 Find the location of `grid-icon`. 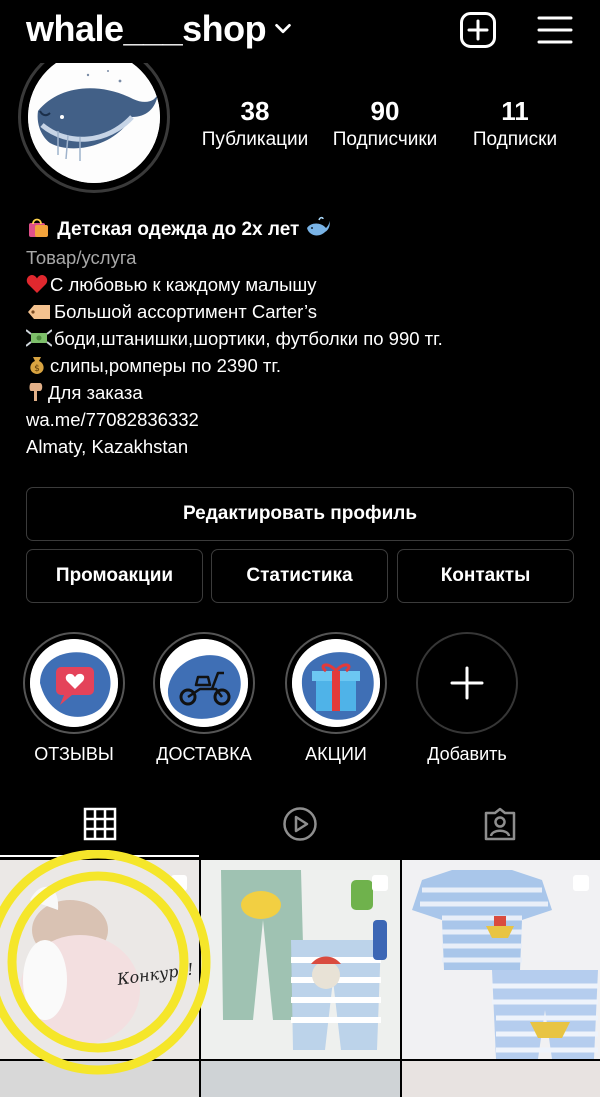

grid-icon is located at coordinates (100, 824).